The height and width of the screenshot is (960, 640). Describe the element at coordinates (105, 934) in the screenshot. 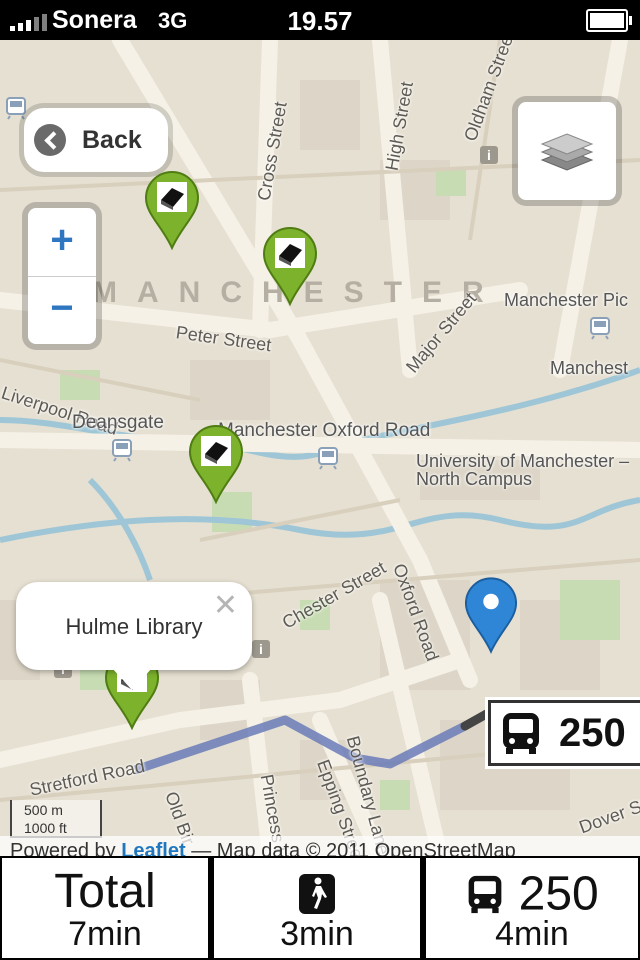

I see `total-time: 7min` at that location.